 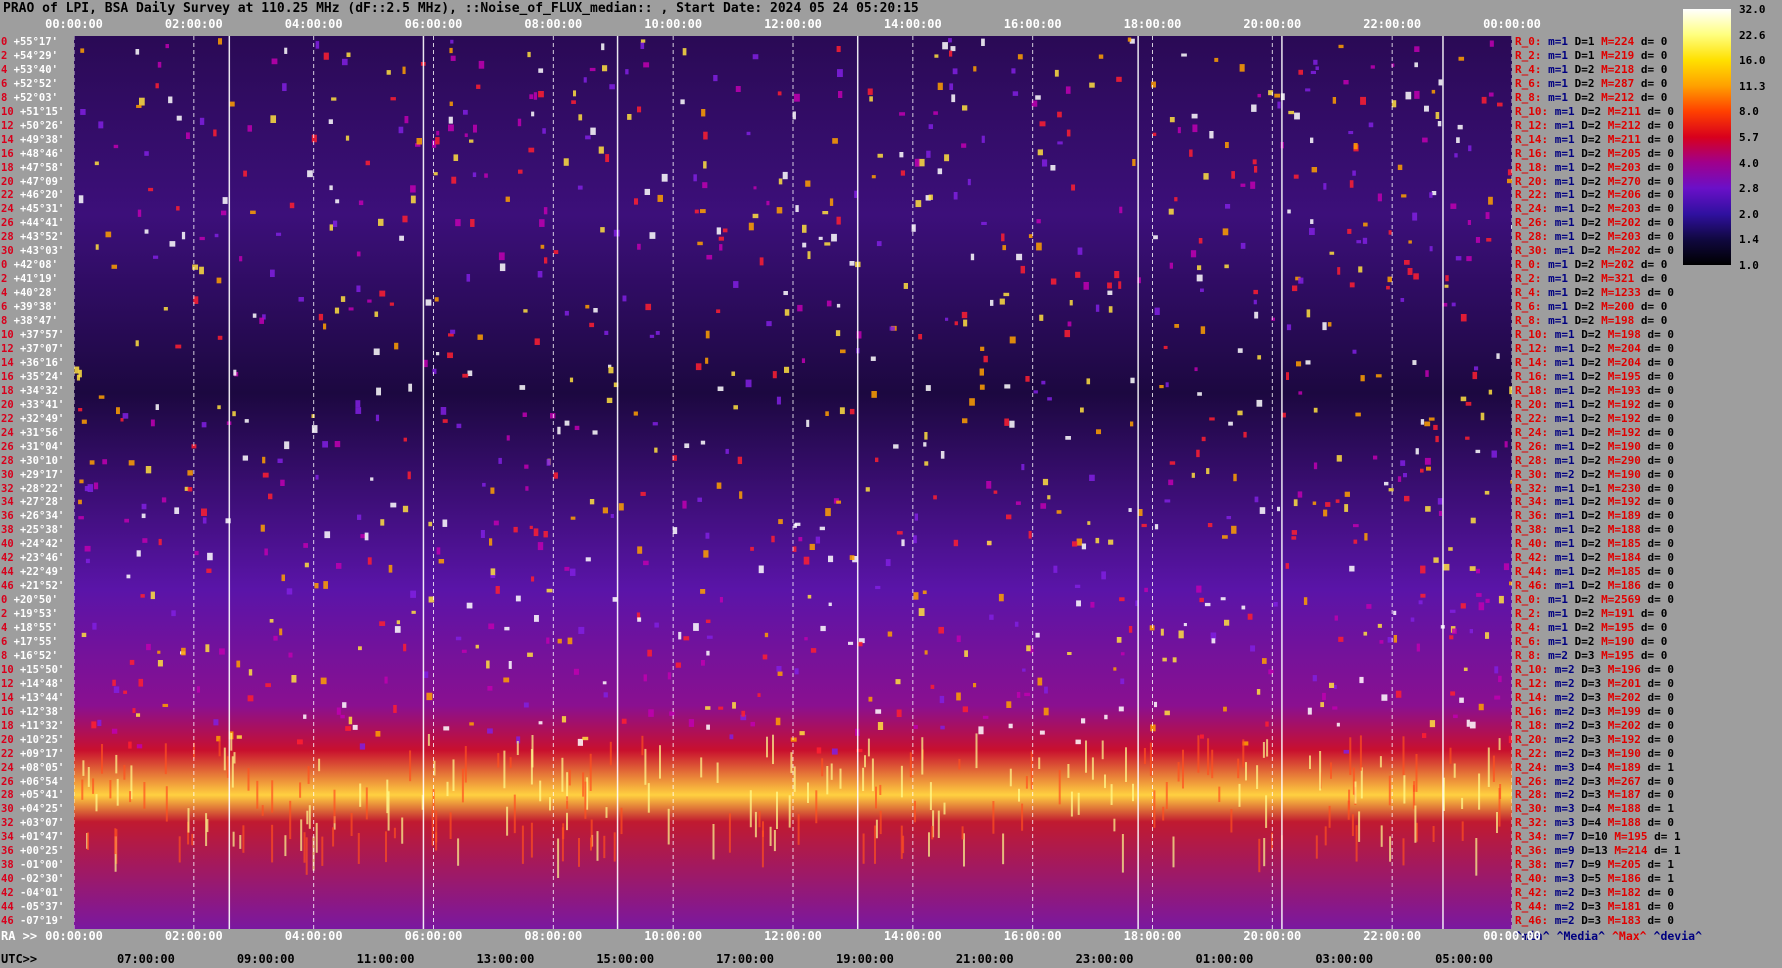 What do you see at coordinates (33, 572) in the screenshot?
I see `declination-label: 44 +22°49'` at bounding box center [33, 572].